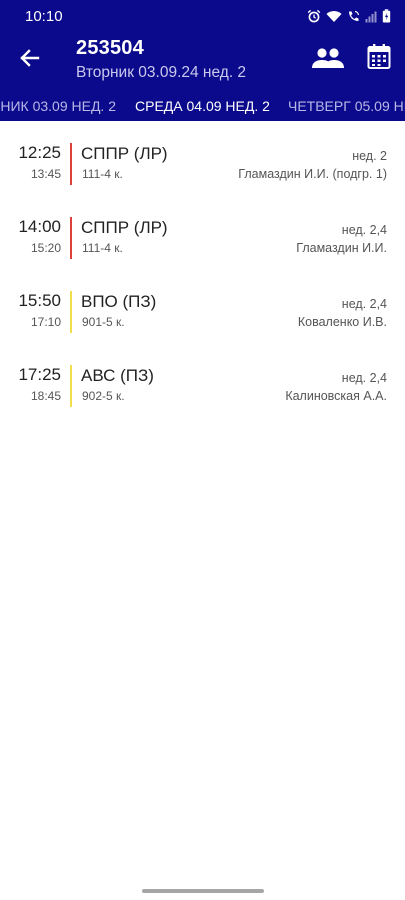 Image resolution: width=405 pixels, height=900 pixels. What do you see at coordinates (202, 16) in the screenshot?
I see `status-bar: 10:10` at bounding box center [202, 16].